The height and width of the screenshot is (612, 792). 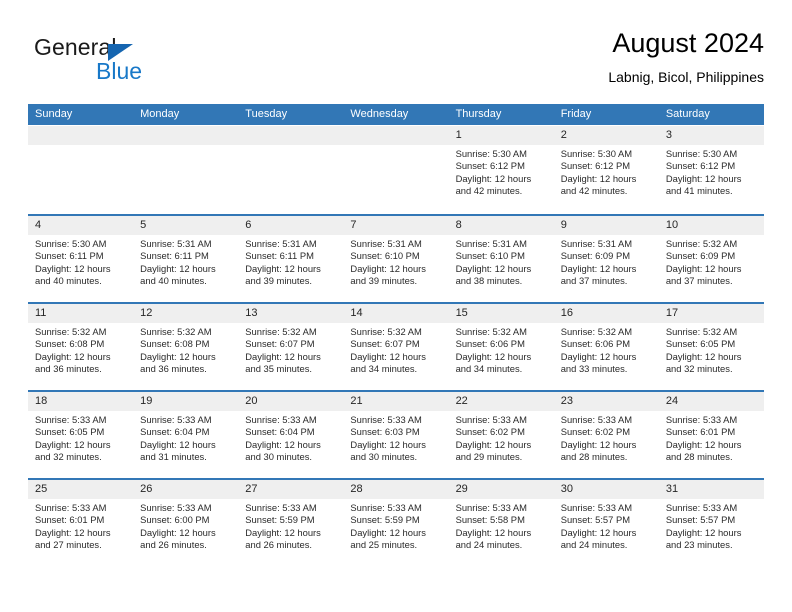 I want to click on daylight-text-line2: and 27 minutes., so click(x=68, y=544).